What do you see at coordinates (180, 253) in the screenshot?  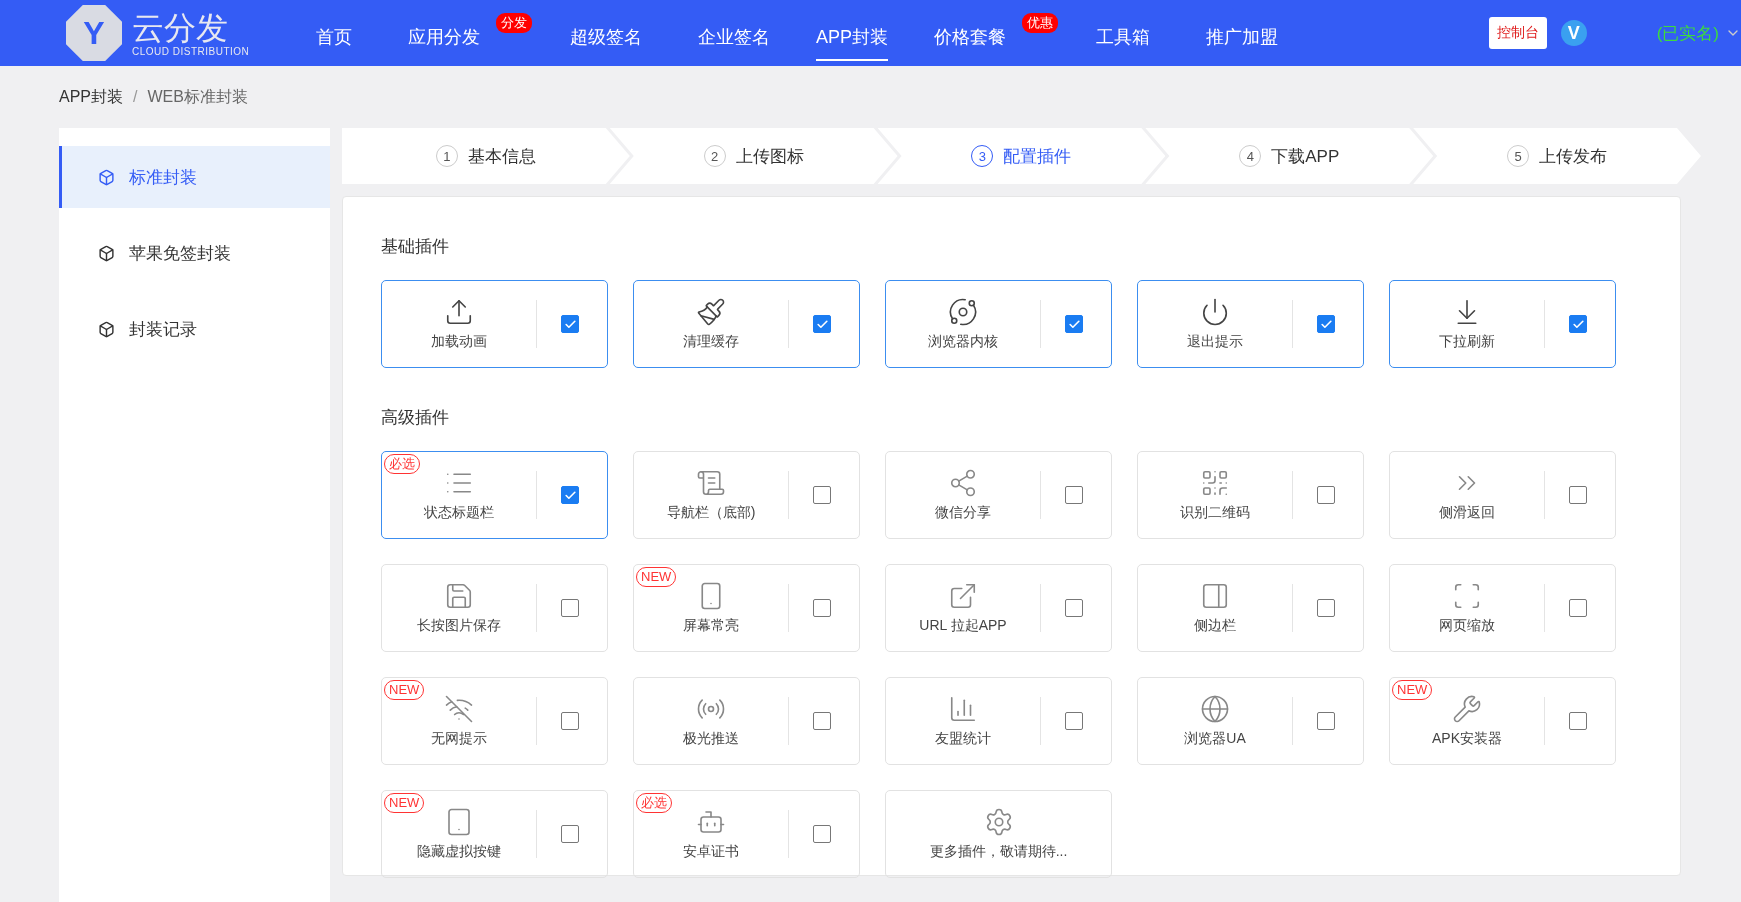 I see `sidebar-item-label: 苹果免签封装` at bounding box center [180, 253].